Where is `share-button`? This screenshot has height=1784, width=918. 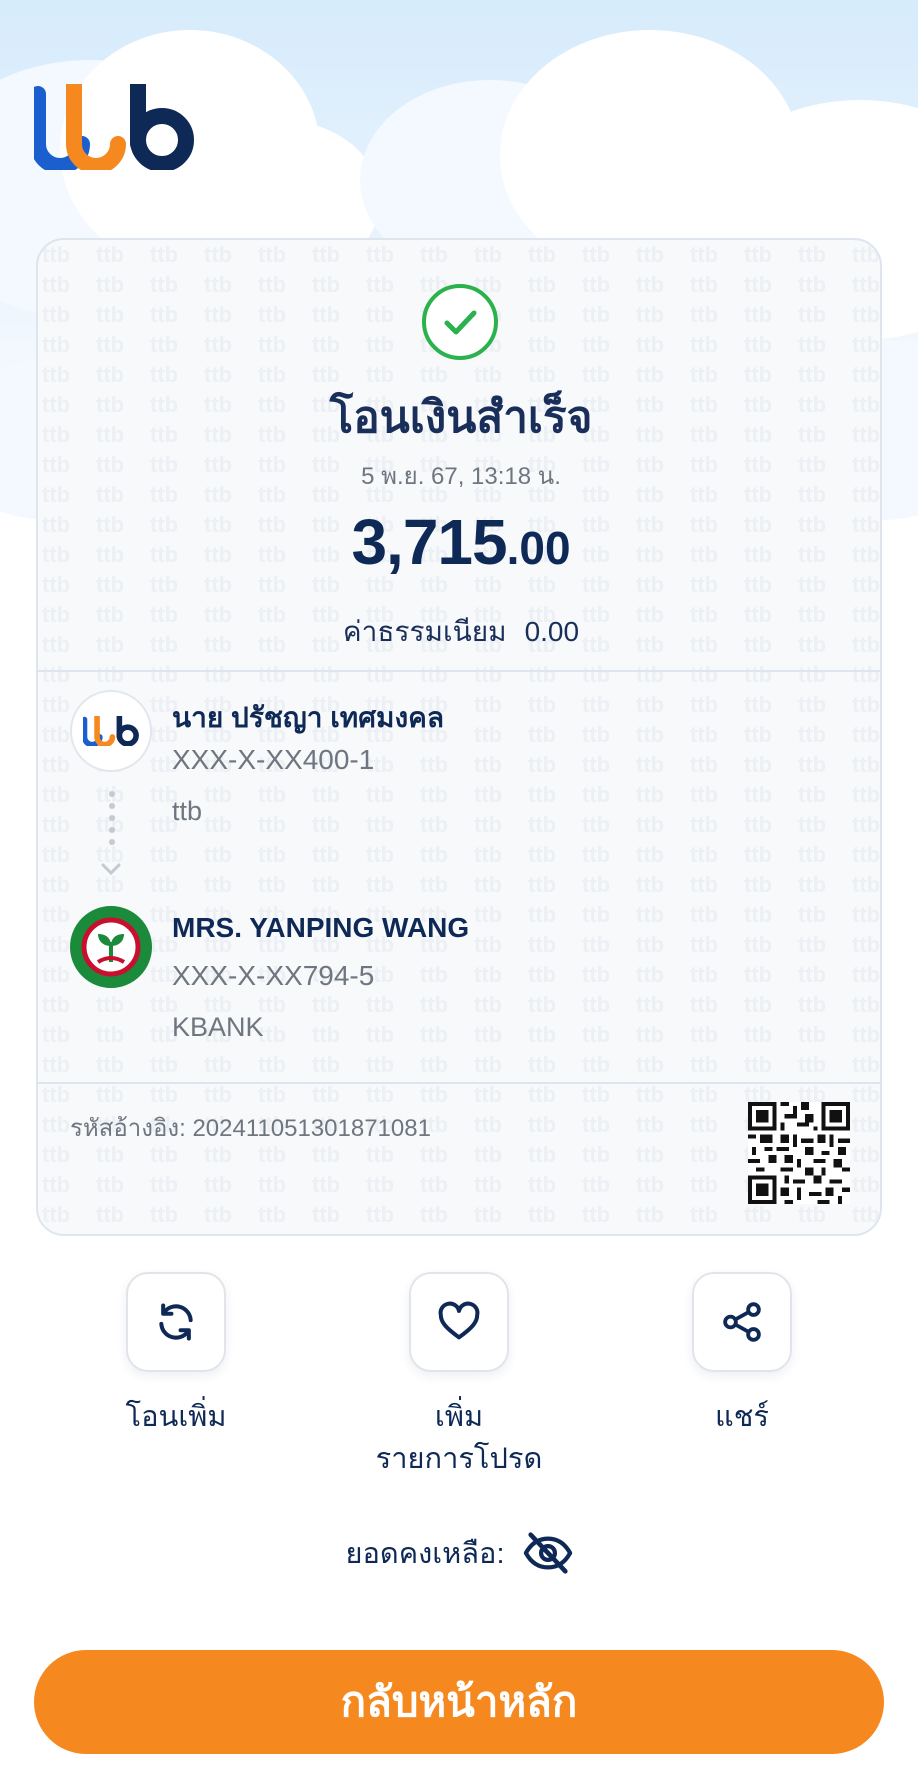 share-button is located at coordinates (742, 1322).